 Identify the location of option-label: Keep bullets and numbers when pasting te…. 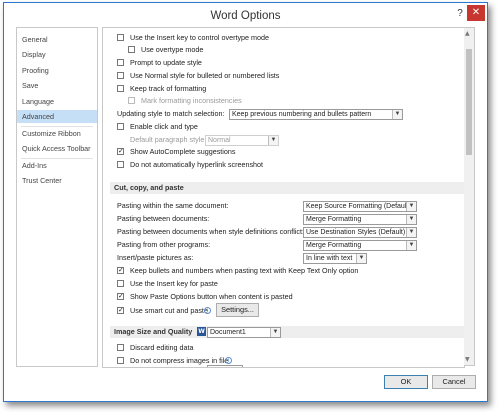
(244, 270).